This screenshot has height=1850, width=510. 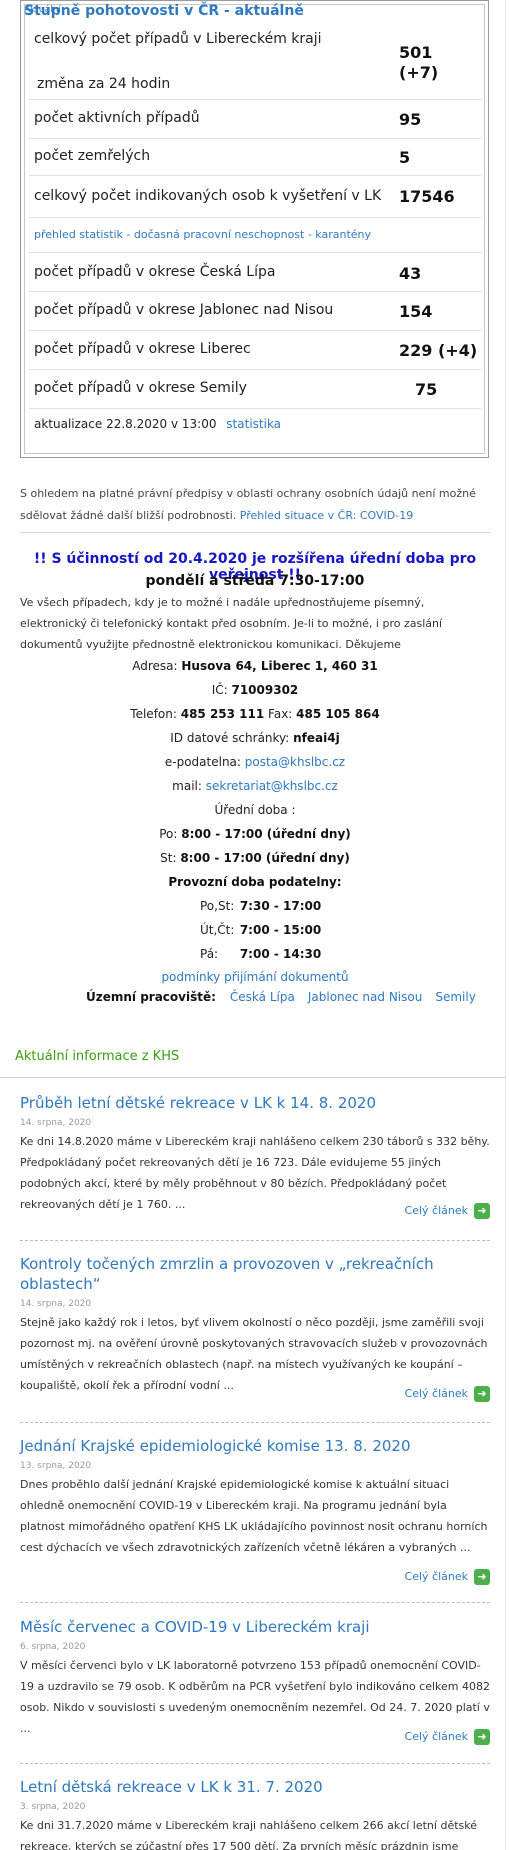 What do you see at coordinates (253, 424) in the screenshot?
I see `statistika-link: statistika` at bounding box center [253, 424].